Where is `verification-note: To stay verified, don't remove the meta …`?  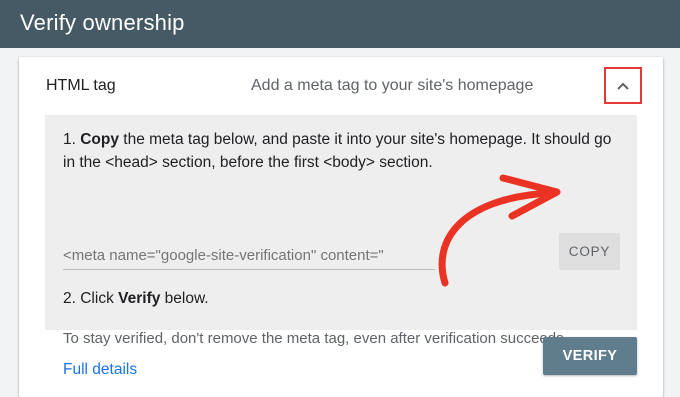 verification-note: To stay verified, don't remove the meta … is located at coordinates (315, 338).